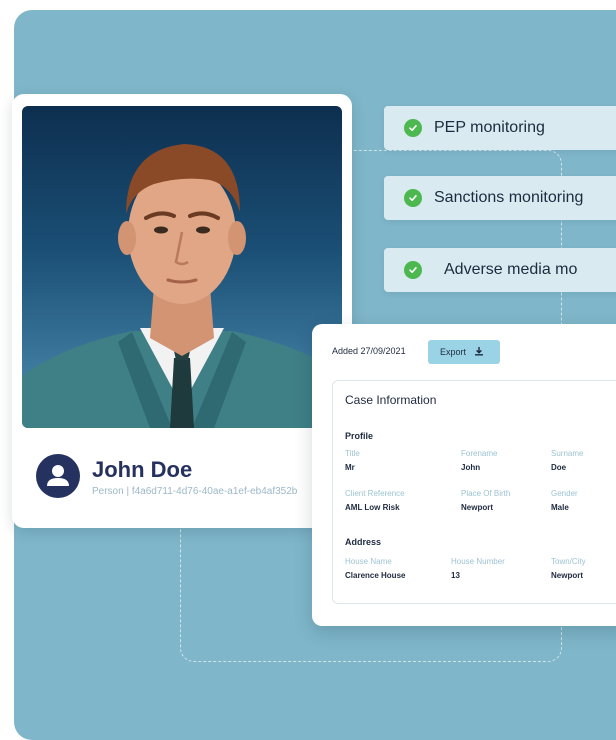  What do you see at coordinates (567, 575) in the screenshot?
I see `field-value-town-city: Newport` at bounding box center [567, 575].